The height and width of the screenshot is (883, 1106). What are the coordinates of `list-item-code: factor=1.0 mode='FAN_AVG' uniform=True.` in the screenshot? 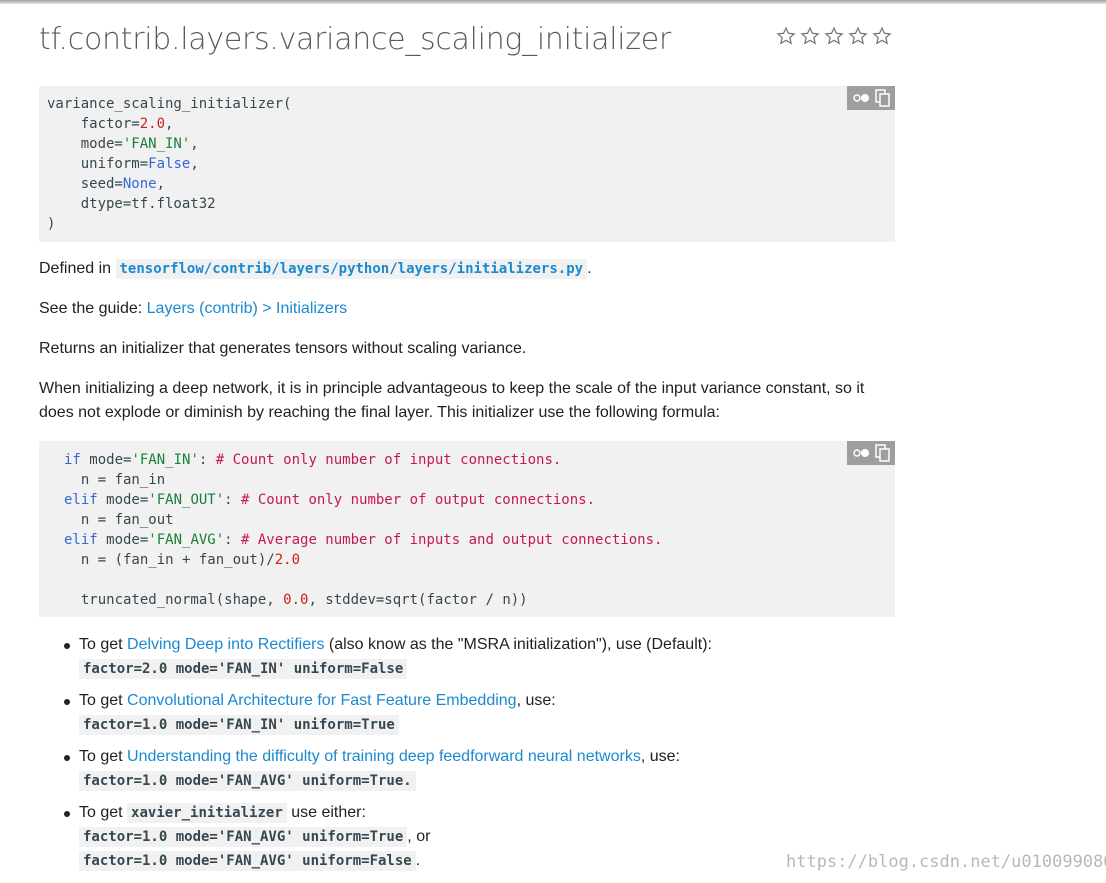 It's located at (247, 781).